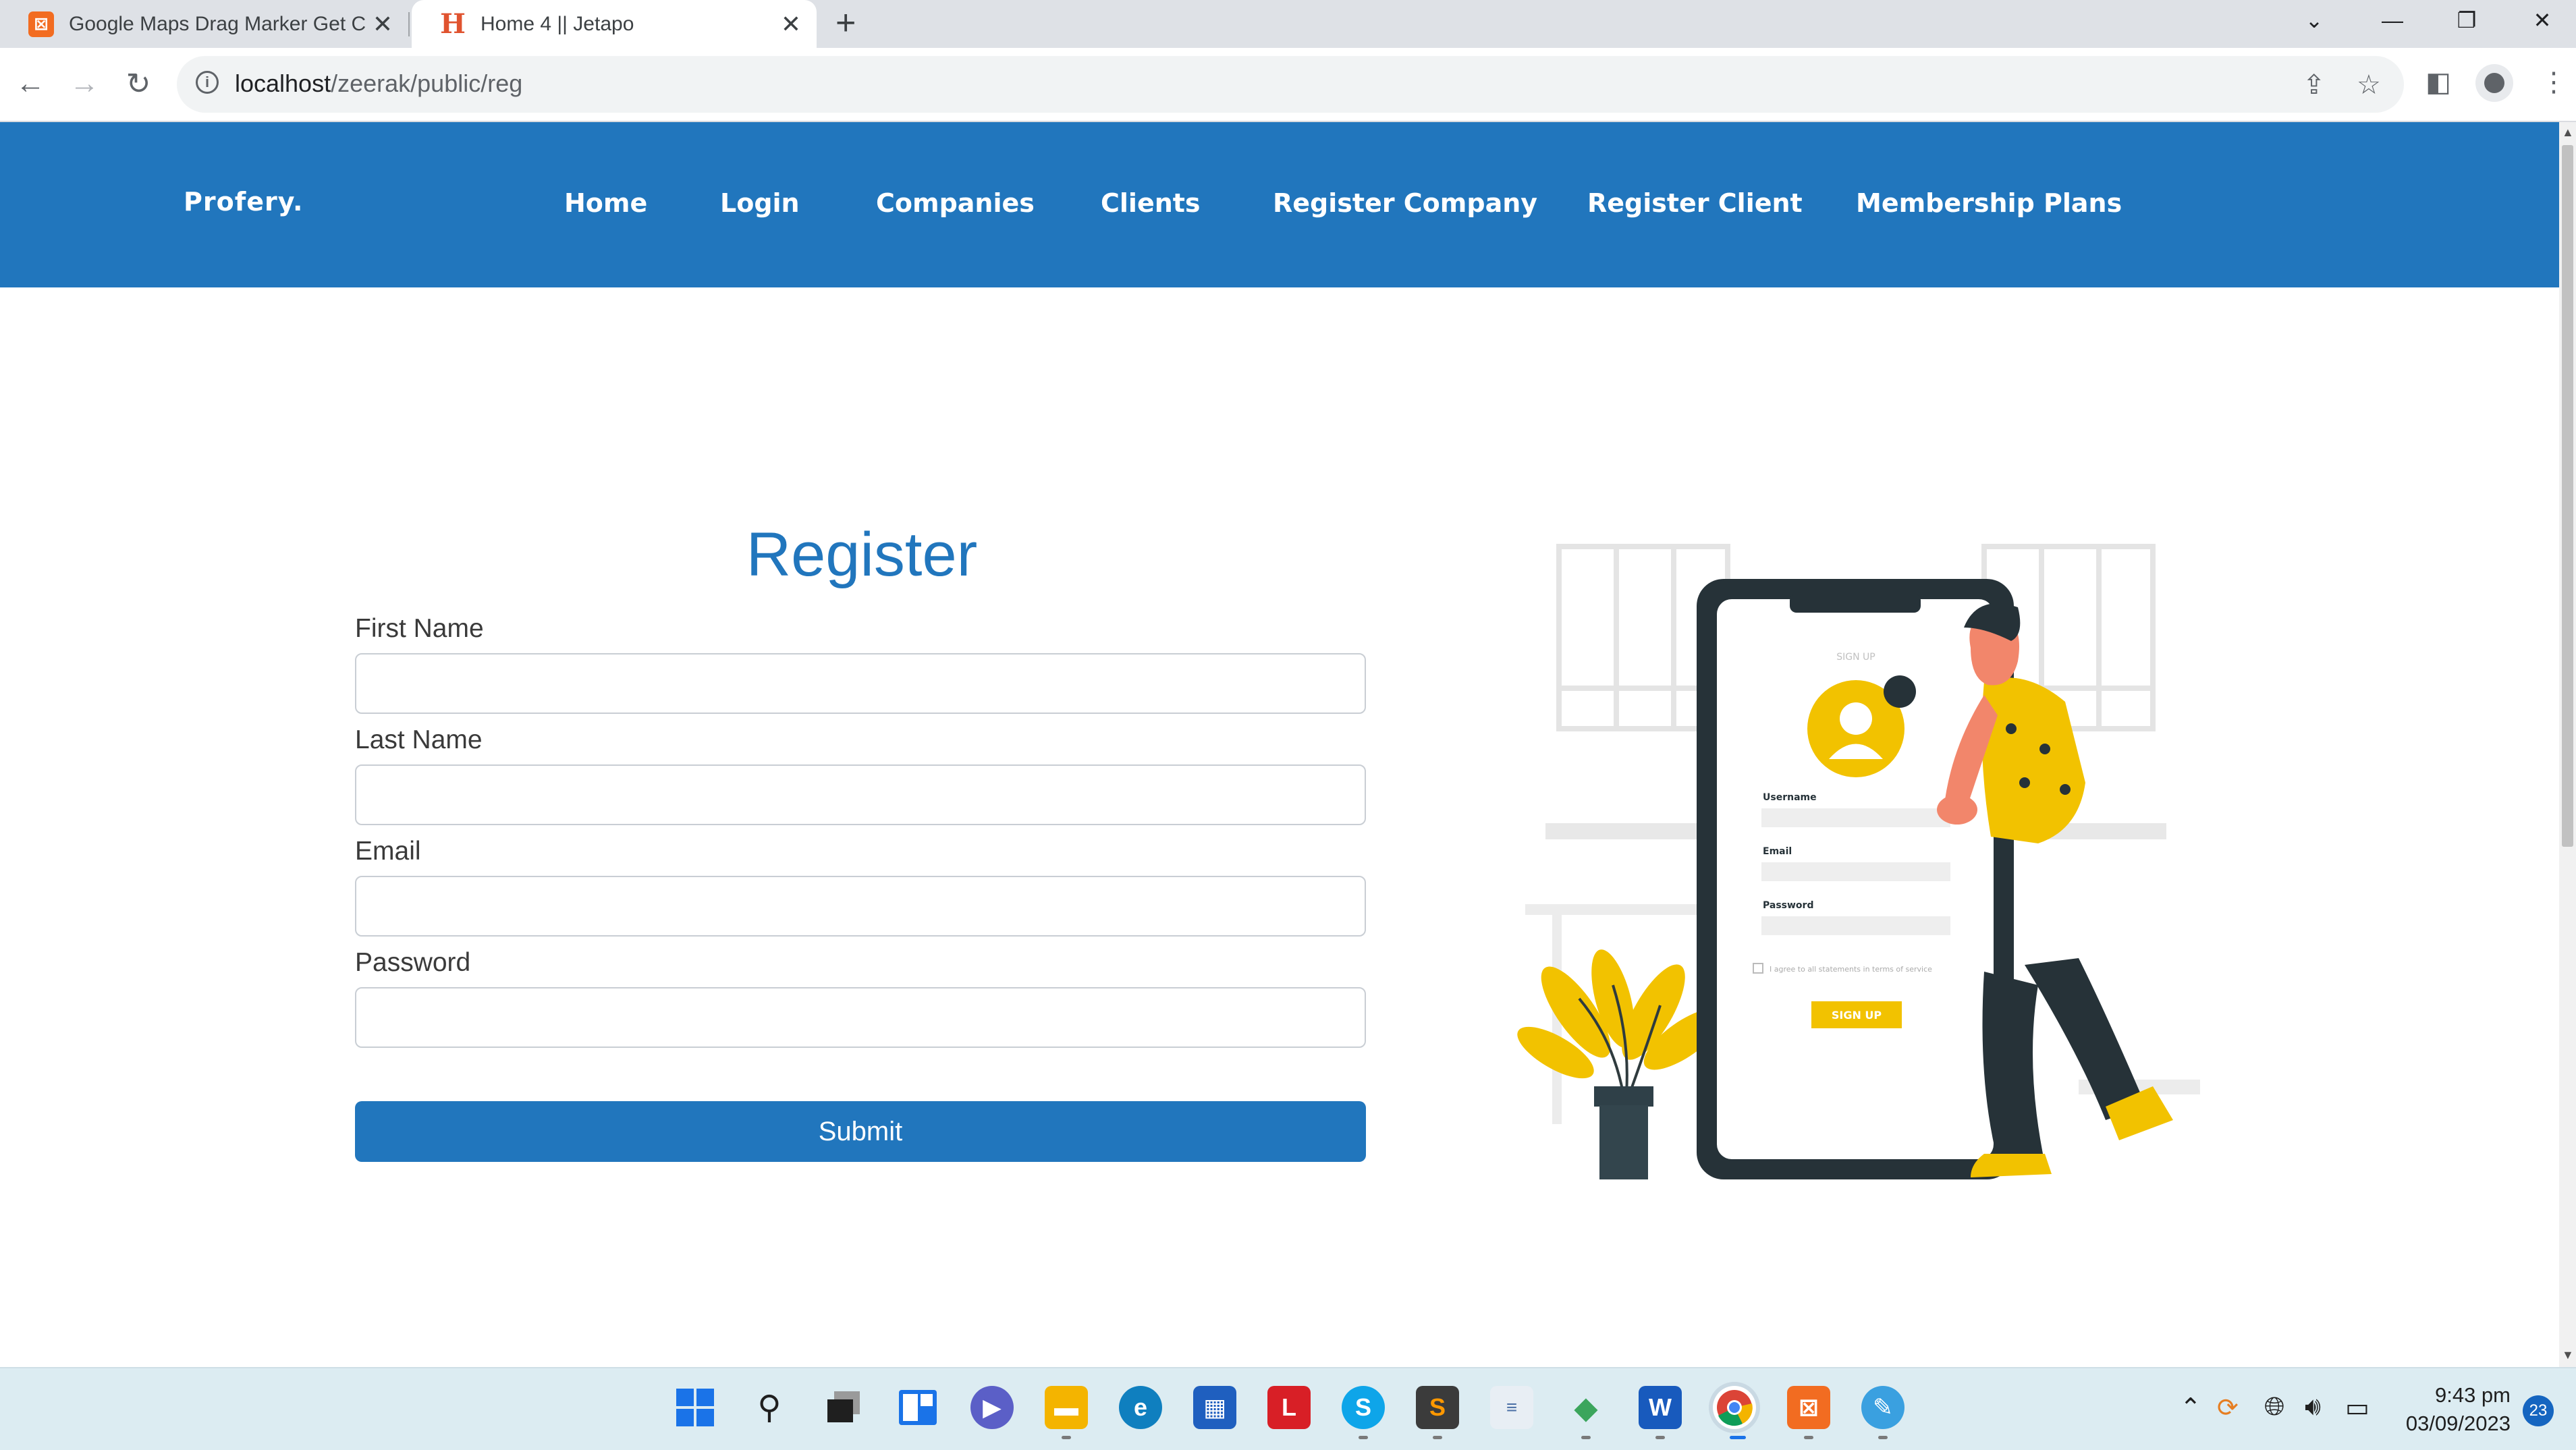 The image size is (2576, 1450). I want to click on show-hidden-icons-chevron-icon: ⌃, so click(2190, 1408).